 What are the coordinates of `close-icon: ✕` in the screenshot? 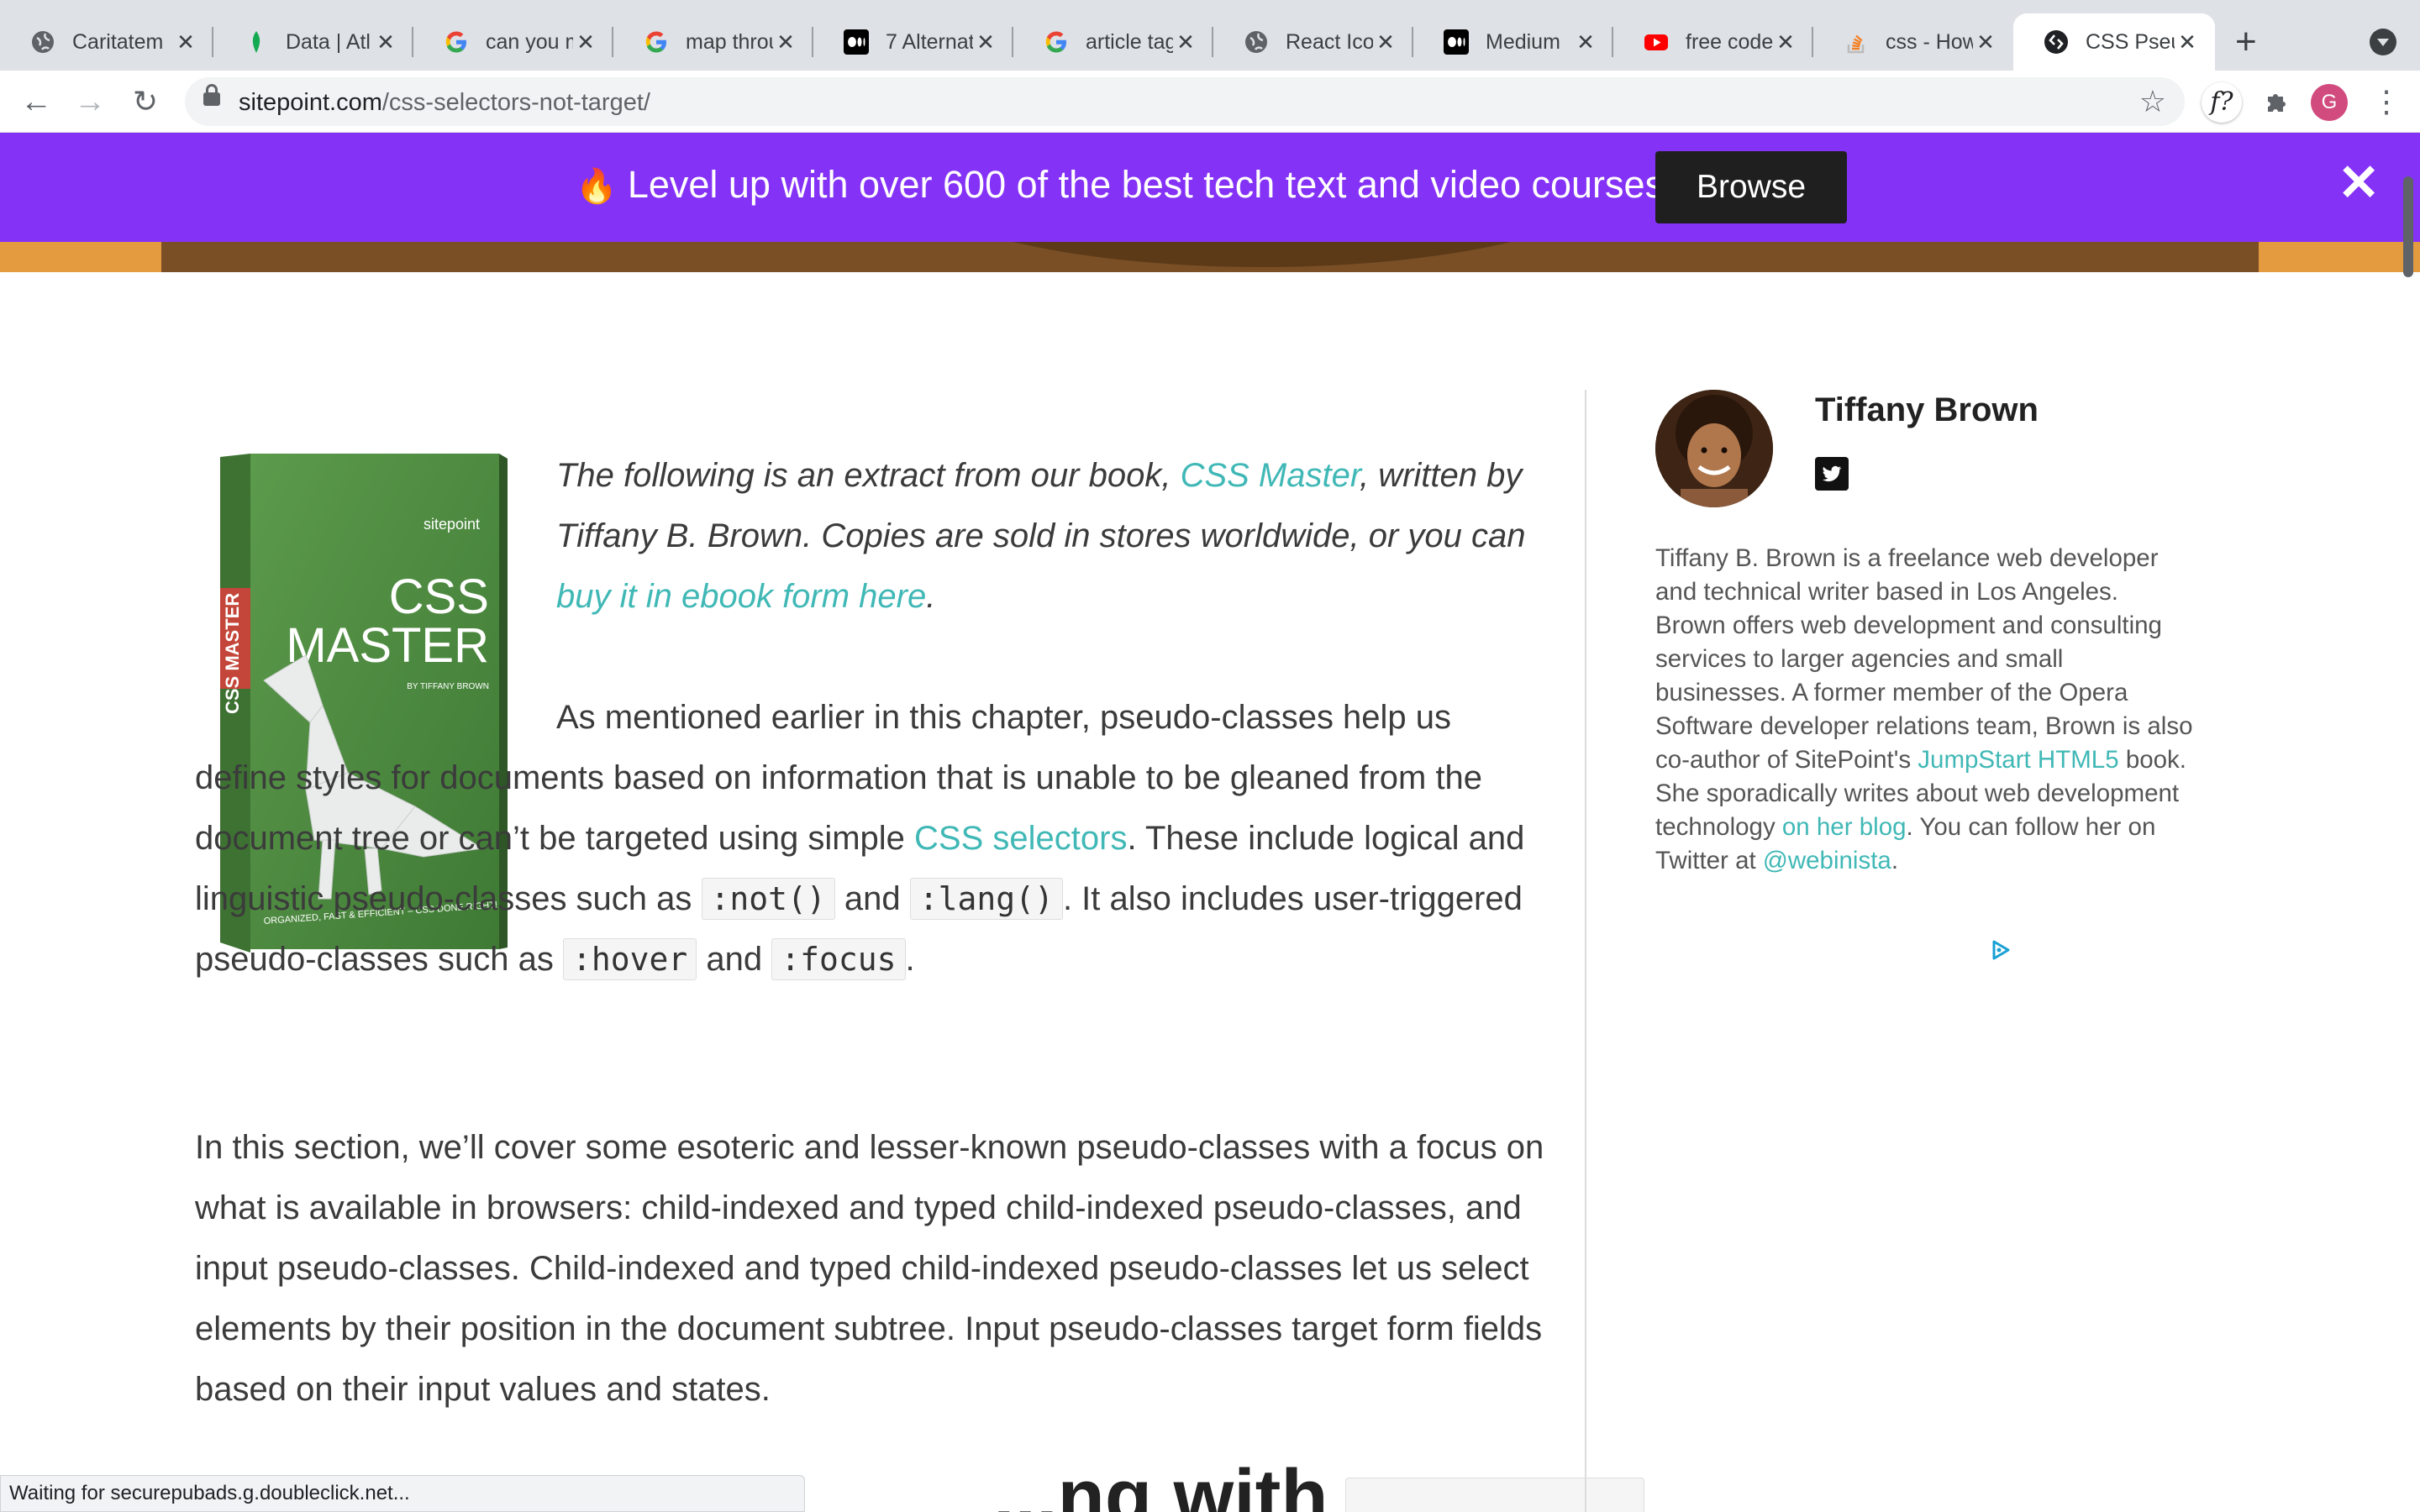 It's located at (2359, 183).